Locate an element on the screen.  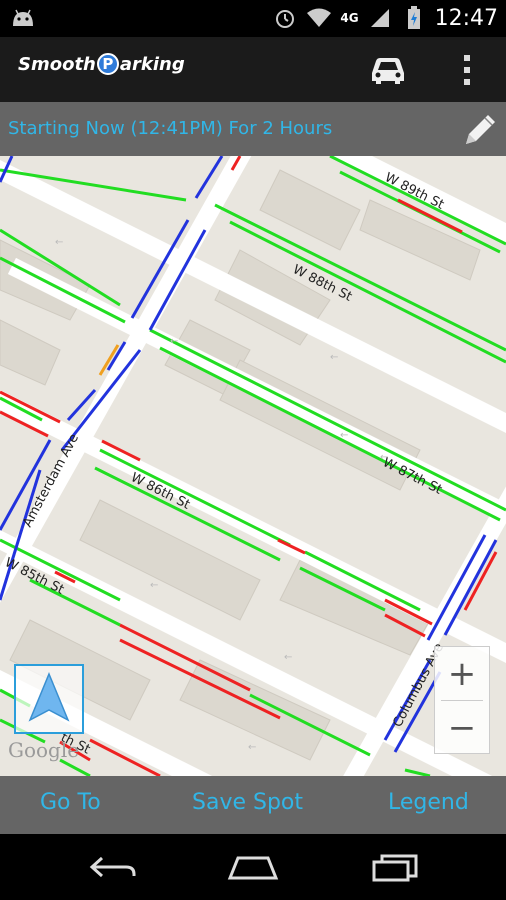
logo-badge: P is located at coordinates (107, 64).